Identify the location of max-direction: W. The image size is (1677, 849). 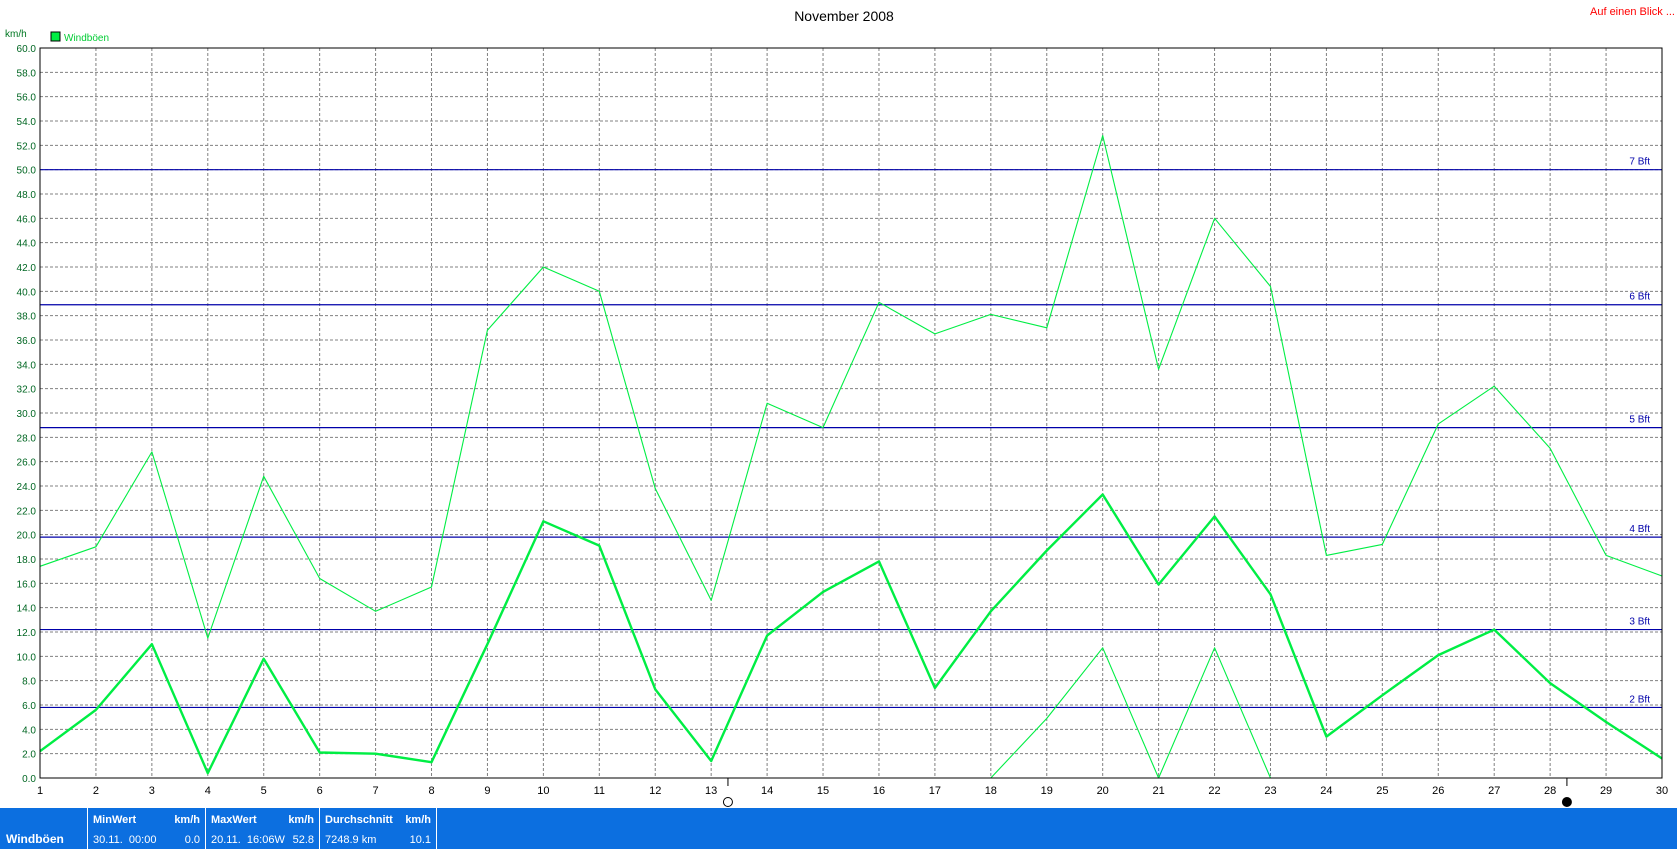
(279, 840).